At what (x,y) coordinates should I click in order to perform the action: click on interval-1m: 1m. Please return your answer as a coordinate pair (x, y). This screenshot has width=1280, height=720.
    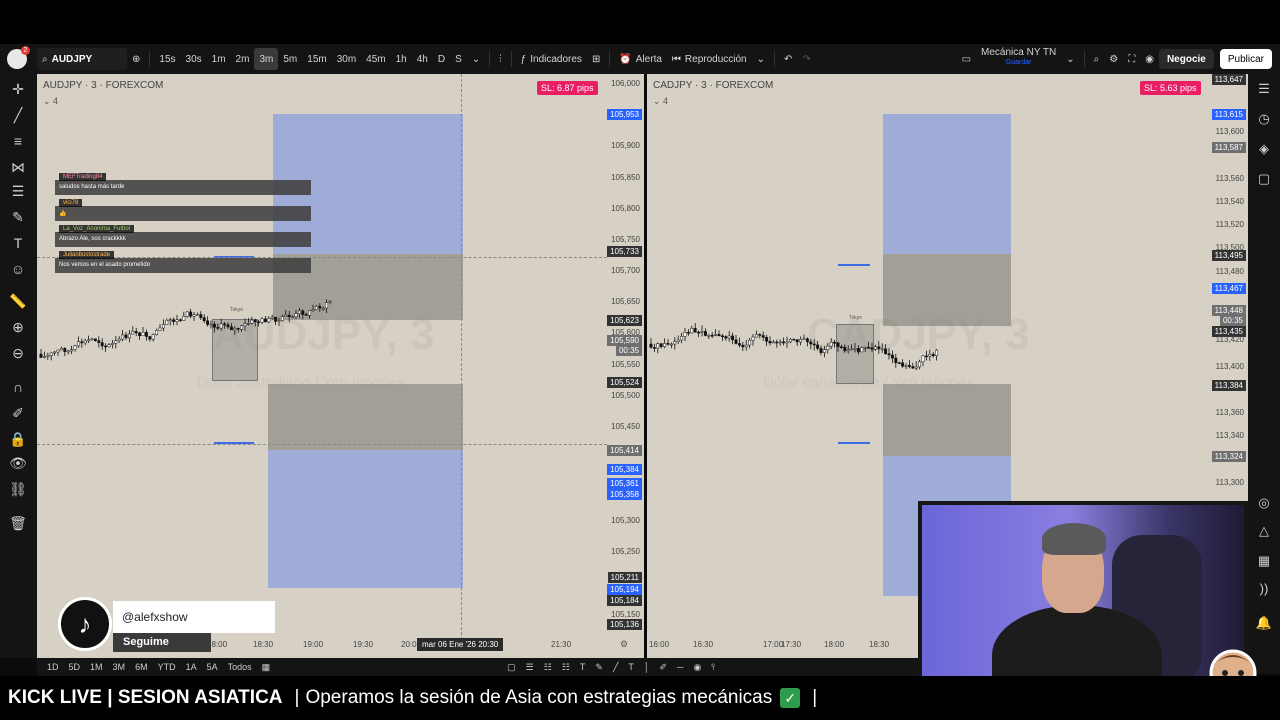
    Looking at the image, I should click on (219, 59).